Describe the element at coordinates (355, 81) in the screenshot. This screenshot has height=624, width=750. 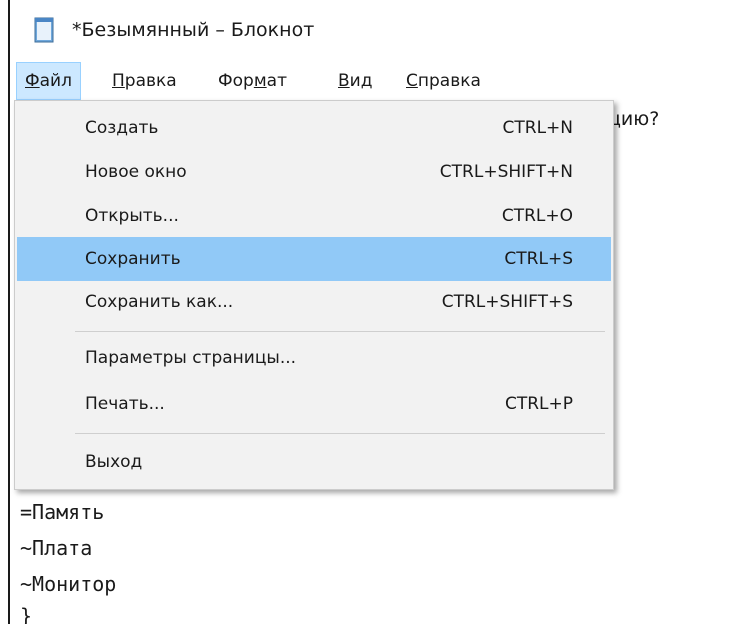
I see `menu-view: Вид` at that location.